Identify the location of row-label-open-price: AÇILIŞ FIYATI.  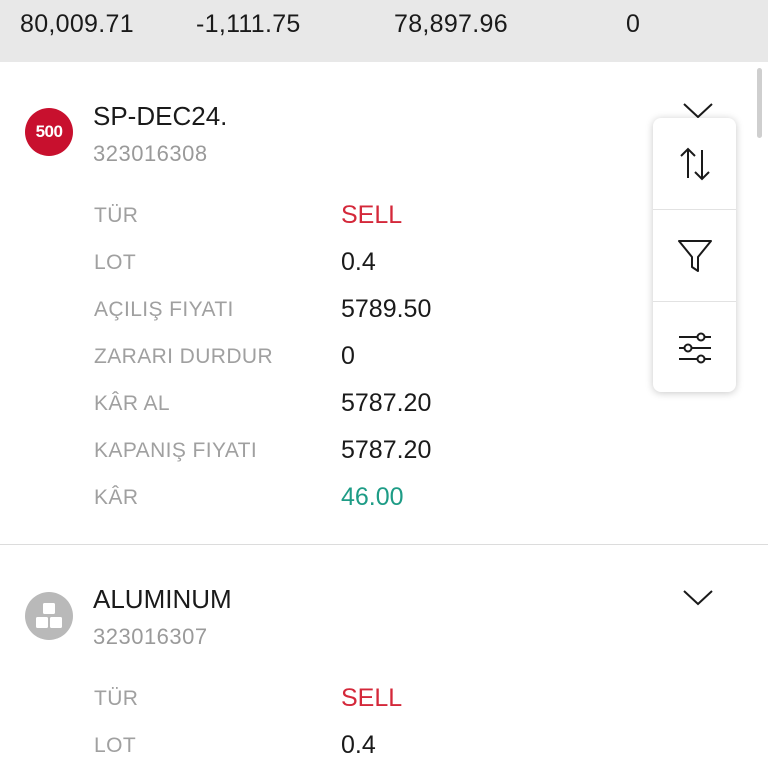
(164, 309).